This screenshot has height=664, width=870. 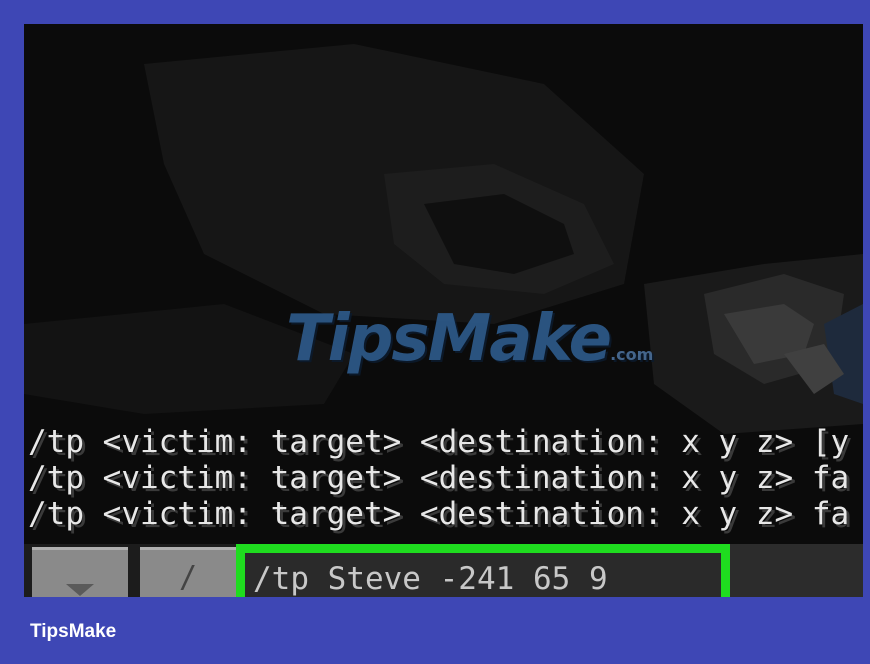 I want to click on chat-input-extension, so click(x=796, y=570).